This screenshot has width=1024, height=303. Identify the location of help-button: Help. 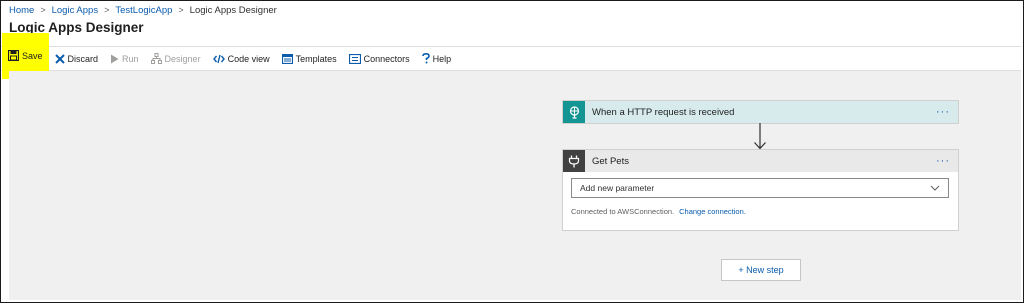
(437, 58).